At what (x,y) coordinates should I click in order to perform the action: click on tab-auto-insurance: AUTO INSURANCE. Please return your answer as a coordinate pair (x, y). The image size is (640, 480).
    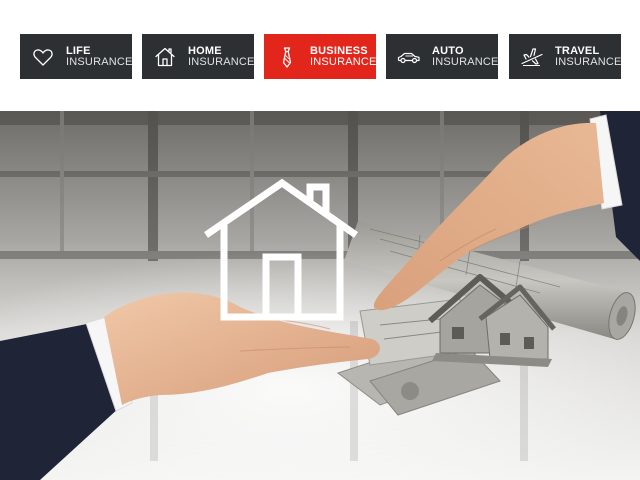
    Looking at the image, I should click on (442, 56).